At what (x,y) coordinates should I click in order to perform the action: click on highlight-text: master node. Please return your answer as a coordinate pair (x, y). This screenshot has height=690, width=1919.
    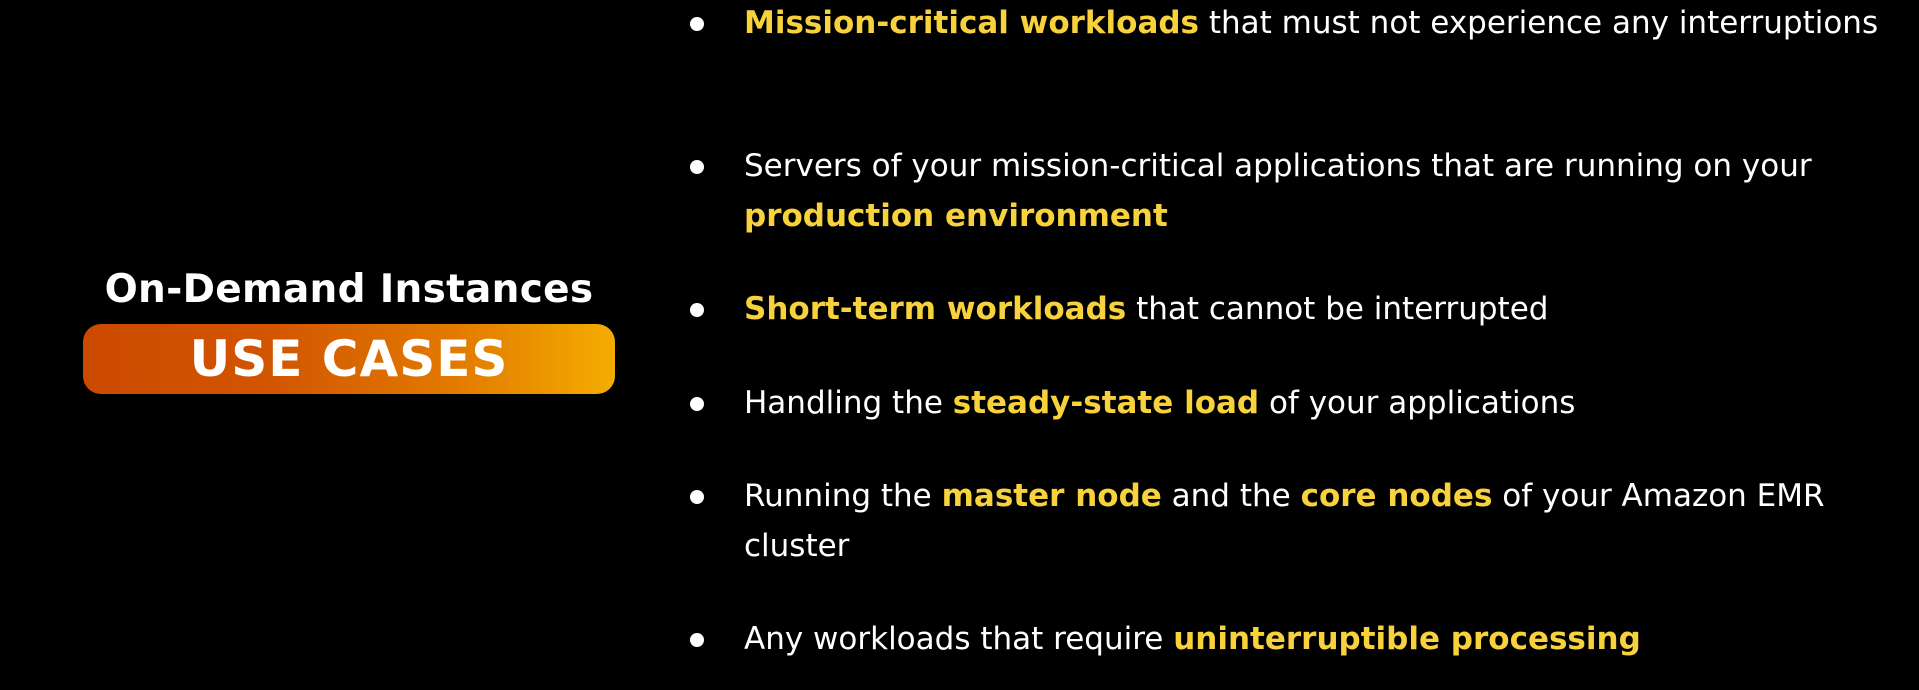
    Looking at the image, I should click on (1051, 496).